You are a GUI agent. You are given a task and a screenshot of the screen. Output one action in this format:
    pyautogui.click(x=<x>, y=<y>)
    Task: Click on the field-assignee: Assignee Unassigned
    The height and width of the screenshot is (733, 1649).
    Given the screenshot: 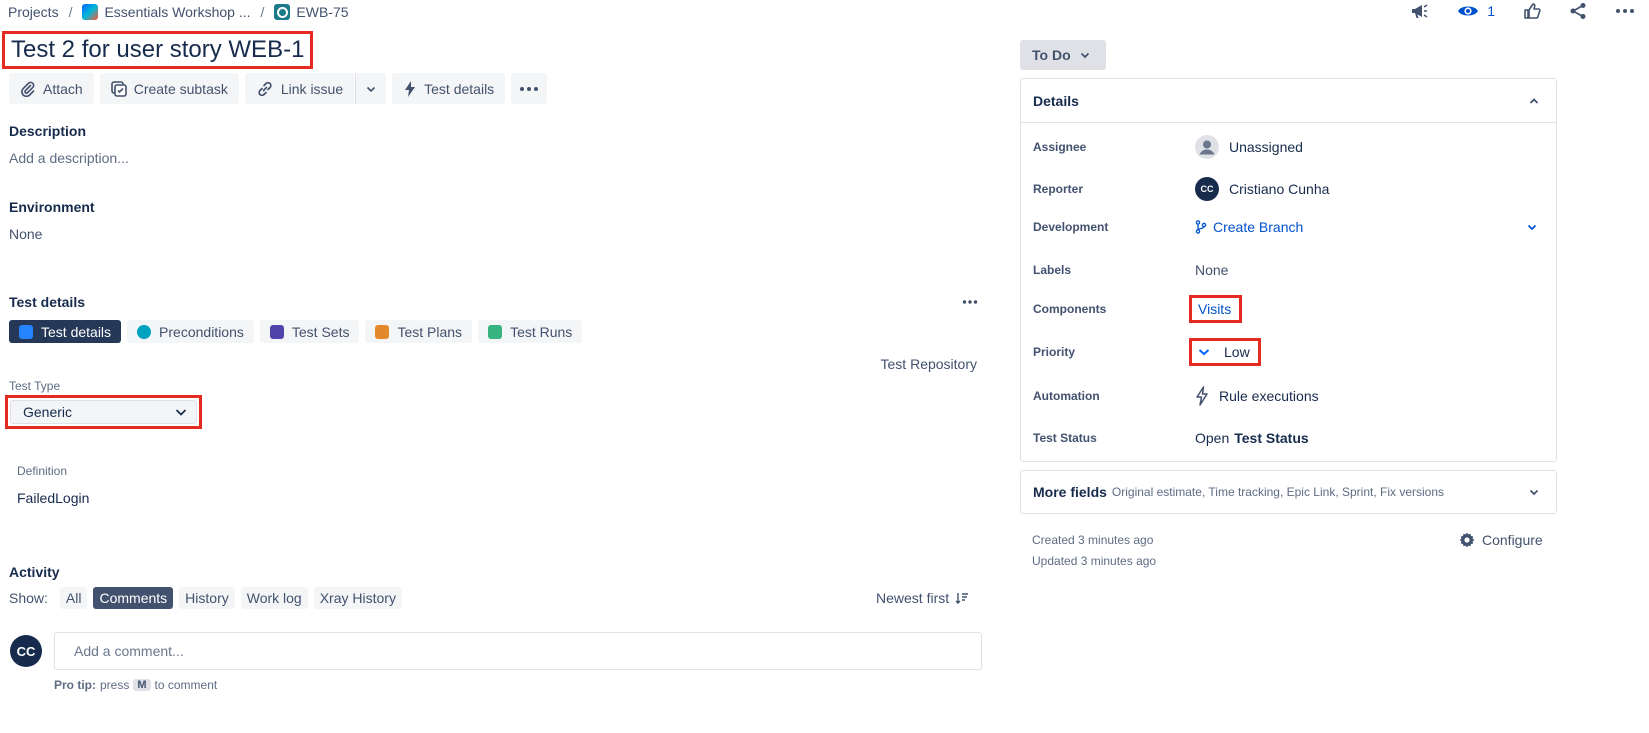 What is the action you would take?
    pyautogui.click(x=1290, y=147)
    